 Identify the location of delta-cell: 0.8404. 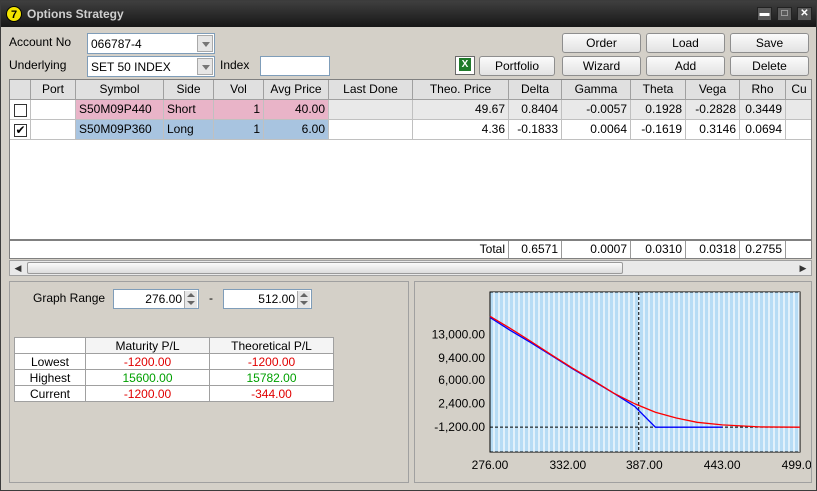
(535, 110).